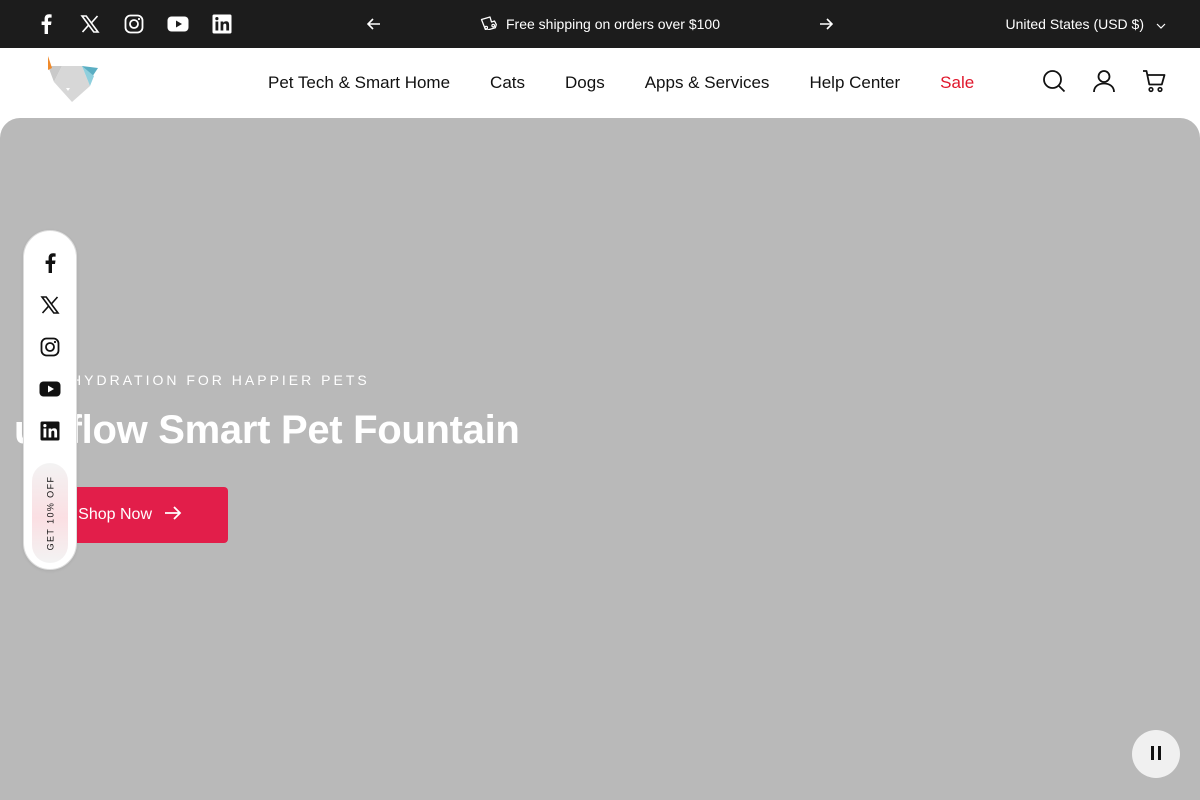 The height and width of the screenshot is (800, 1200). I want to click on chevron-down-icon, so click(1161, 24).